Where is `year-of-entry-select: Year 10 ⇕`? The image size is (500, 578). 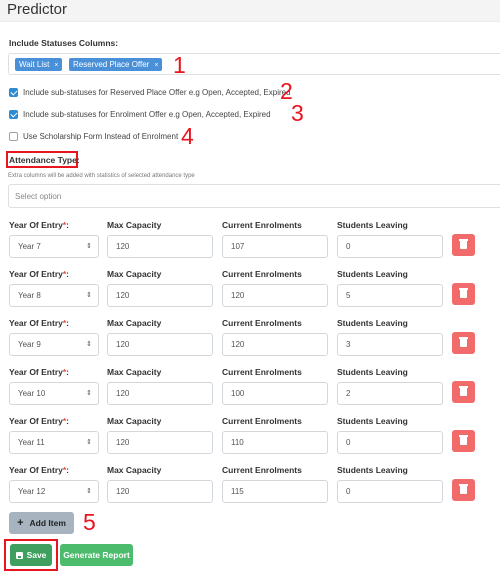
year-of-entry-select: Year 10 ⇕ is located at coordinates (54, 393).